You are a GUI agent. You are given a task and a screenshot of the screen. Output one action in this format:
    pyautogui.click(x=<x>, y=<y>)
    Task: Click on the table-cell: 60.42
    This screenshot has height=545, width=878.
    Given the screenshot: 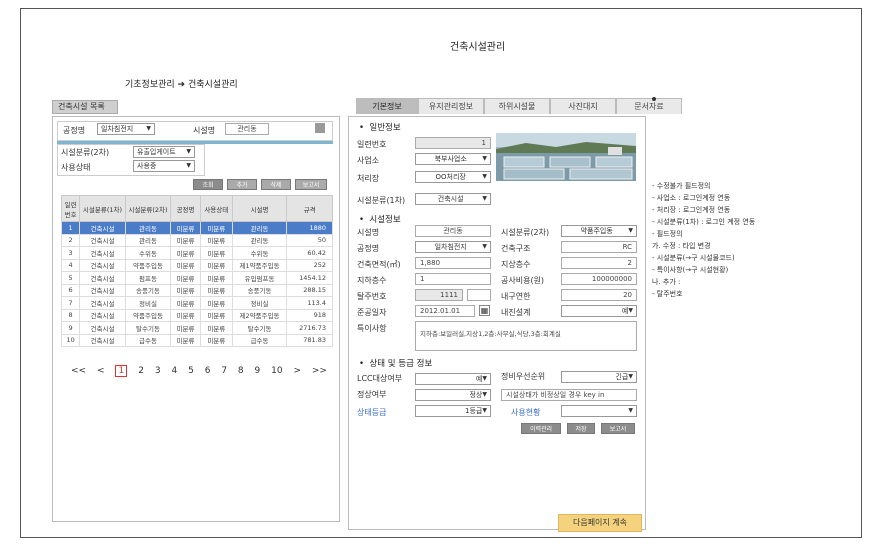 What is the action you would take?
    pyautogui.click(x=309, y=253)
    